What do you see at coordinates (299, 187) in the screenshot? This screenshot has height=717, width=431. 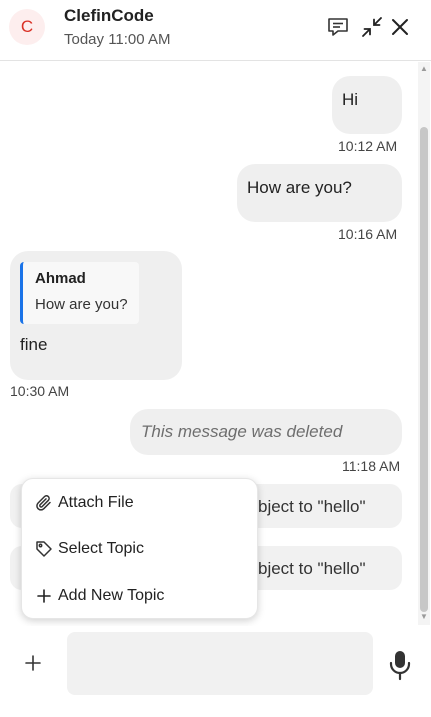 I see `message-text: How are you?` at bounding box center [299, 187].